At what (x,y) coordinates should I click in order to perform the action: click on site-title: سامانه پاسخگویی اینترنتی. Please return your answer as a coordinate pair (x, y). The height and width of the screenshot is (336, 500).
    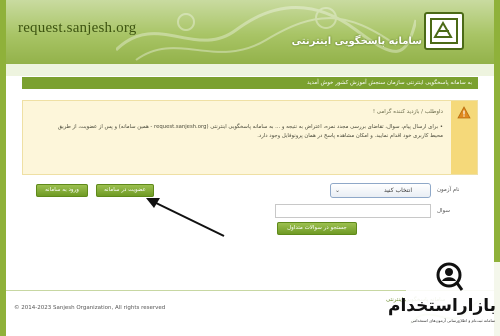
    Looking at the image, I should click on (356, 41).